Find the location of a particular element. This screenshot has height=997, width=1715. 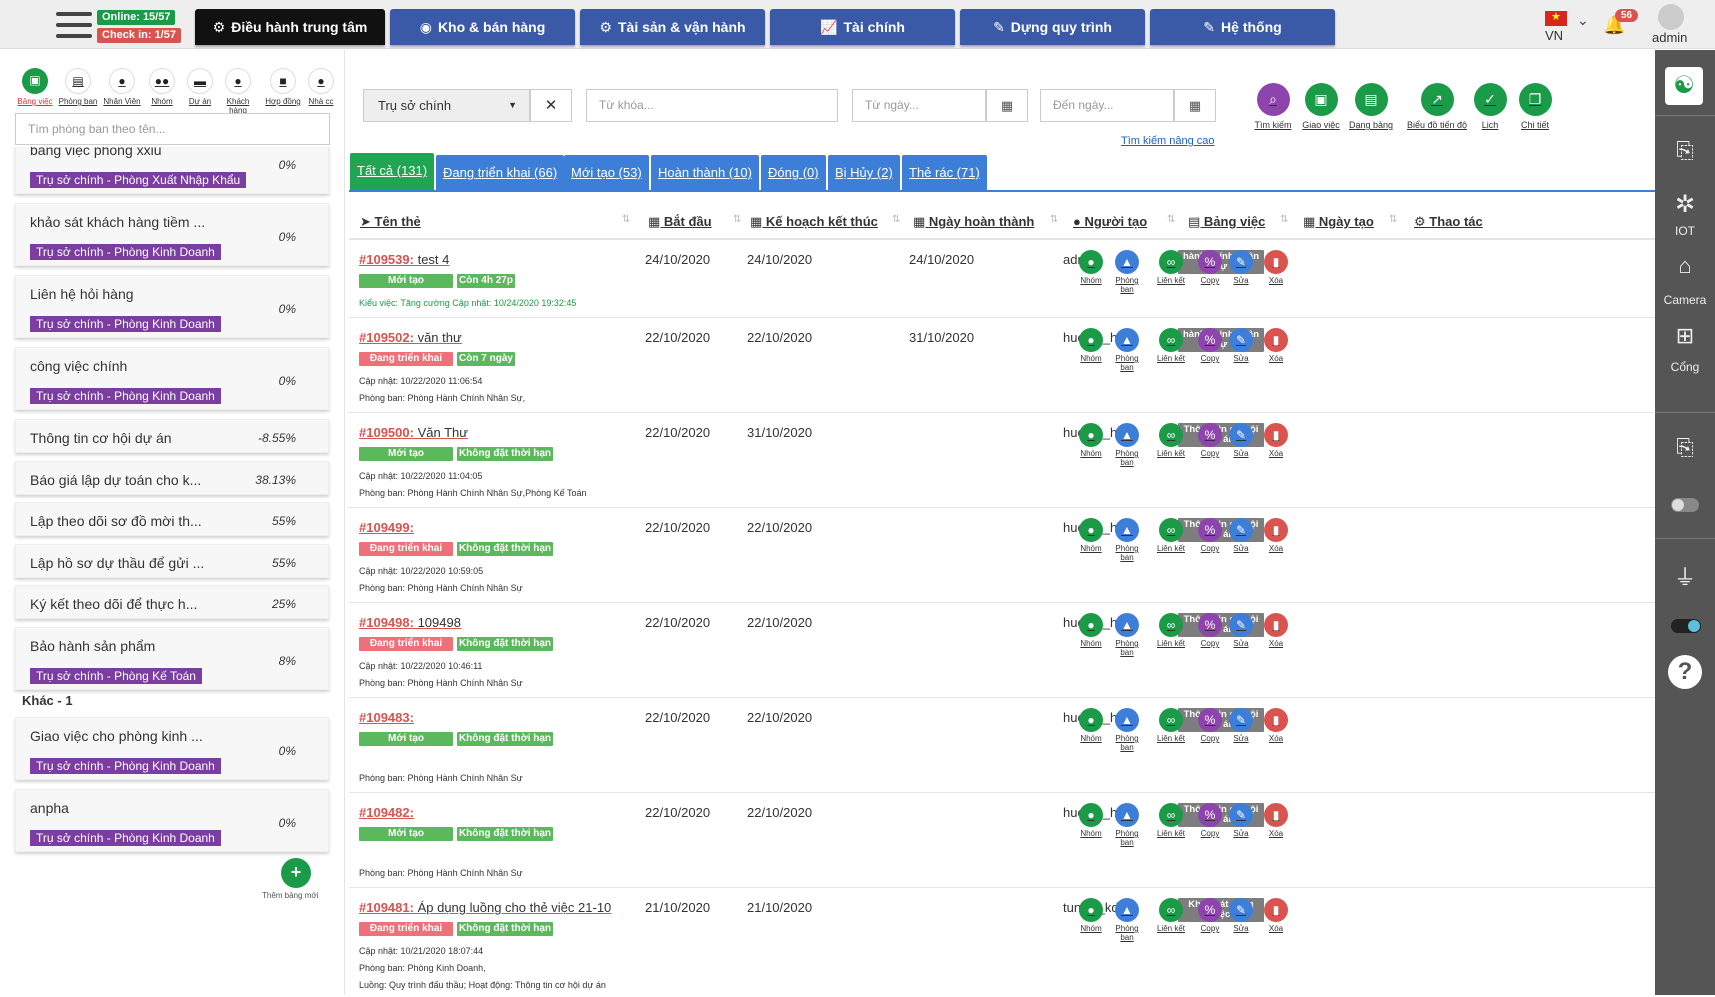

tab-dung-quy-trinh: ✎ Dựng quy trình is located at coordinates (1052, 27).